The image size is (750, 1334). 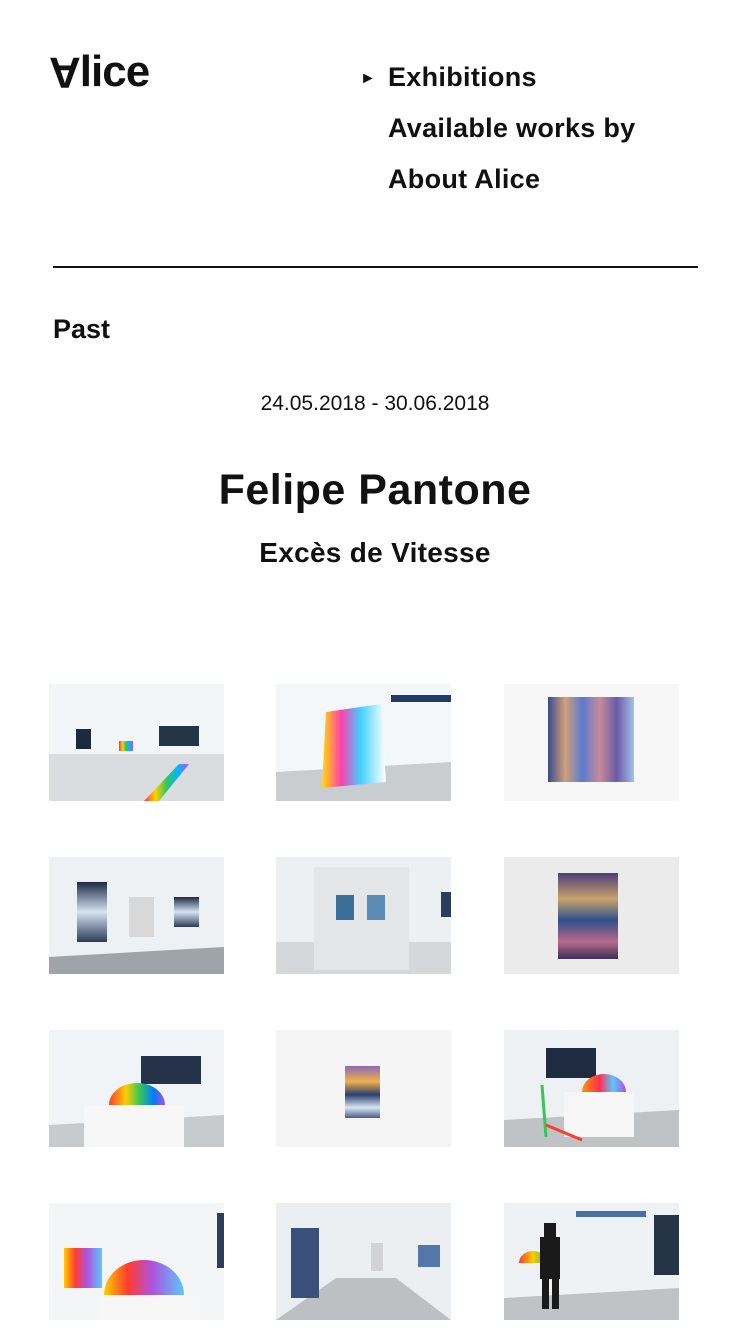 What do you see at coordinates (375, 490) in the screenshot?
I see `artist-name: Felipe Pantone` at bounding box center [375, 490].